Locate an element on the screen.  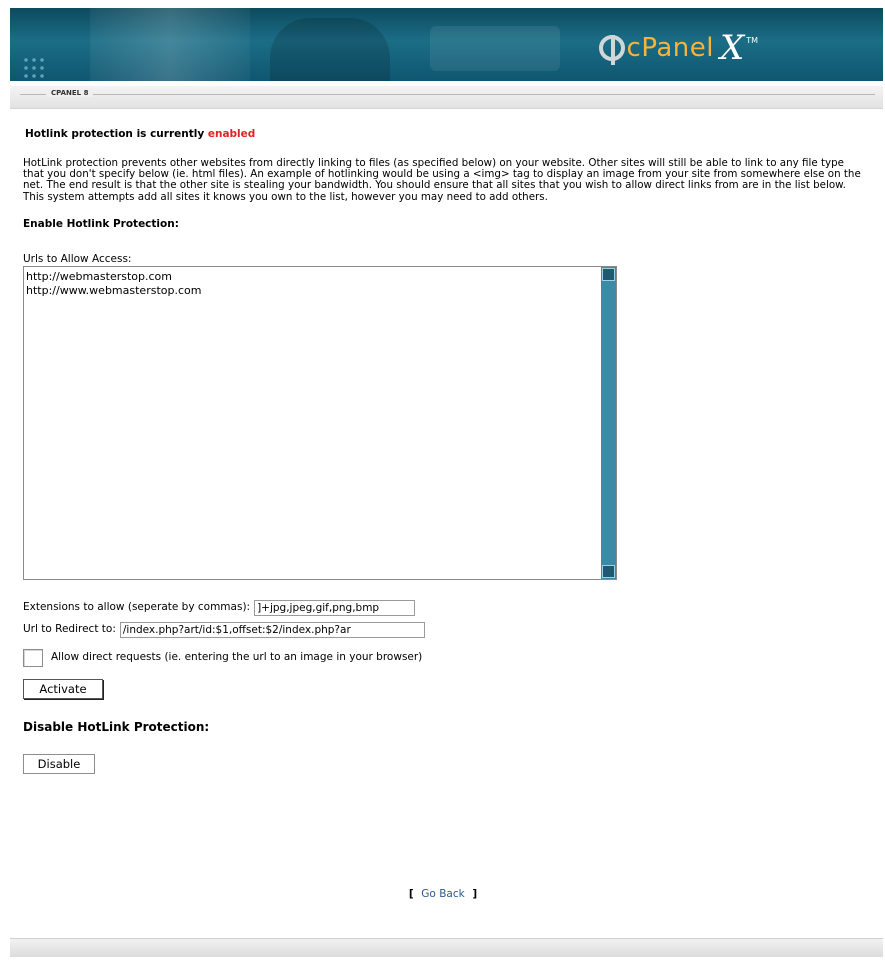
cpanel-logo: cPanel X TM is located at coordinates (678, 48).